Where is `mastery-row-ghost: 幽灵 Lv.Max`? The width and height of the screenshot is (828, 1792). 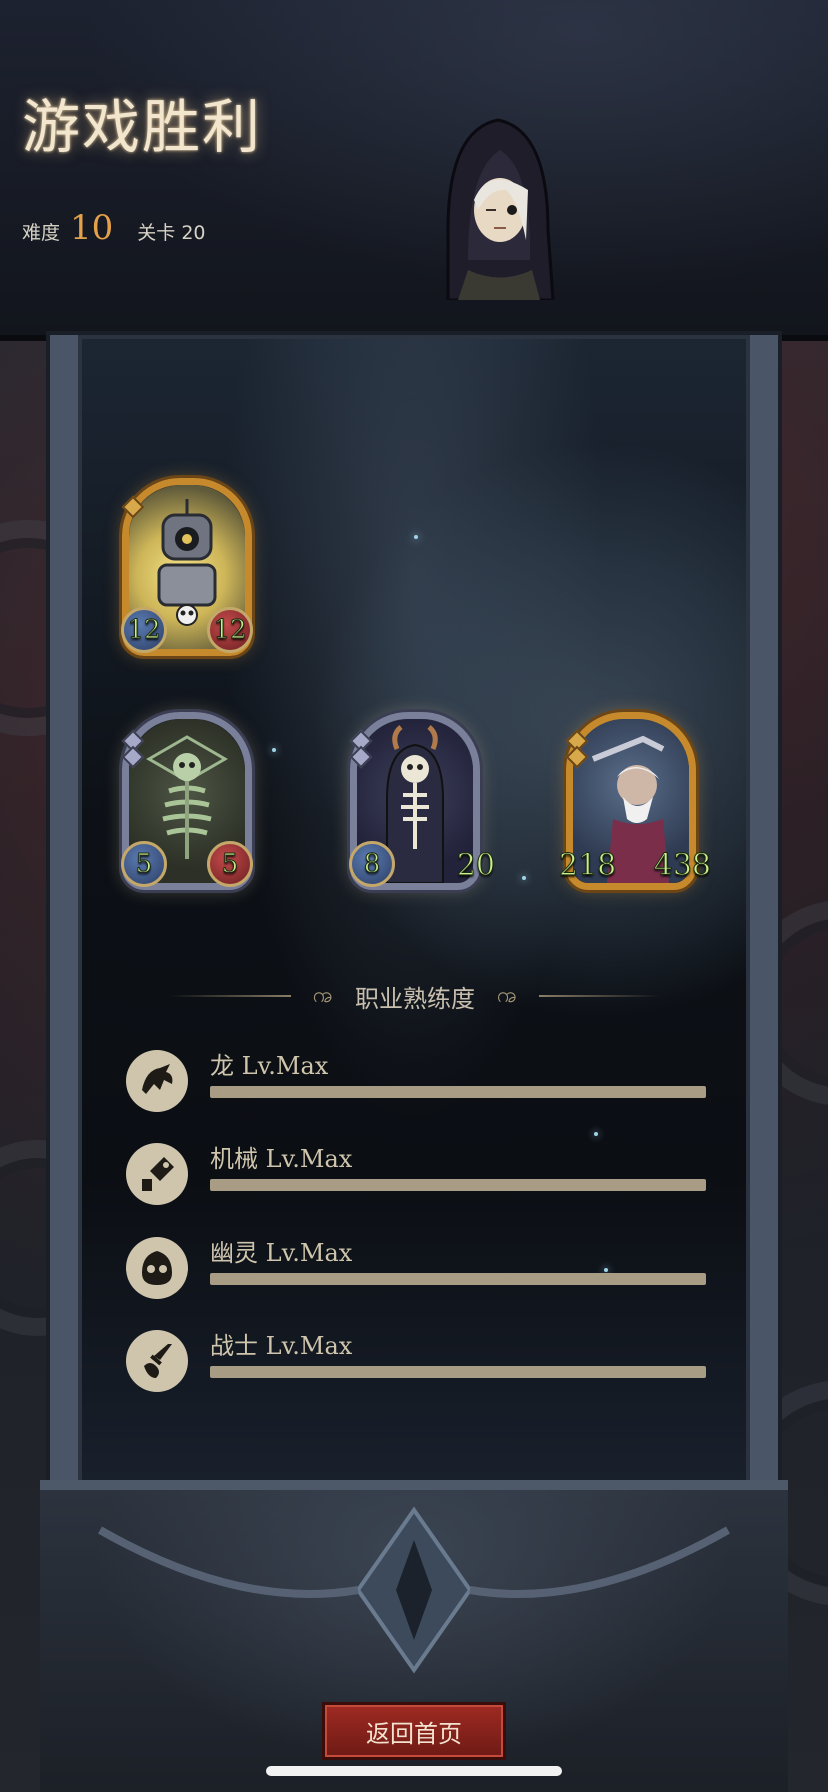
mastery-row-ghost: 幽灵 Lv.Max is located at coordinates (416, 1268).